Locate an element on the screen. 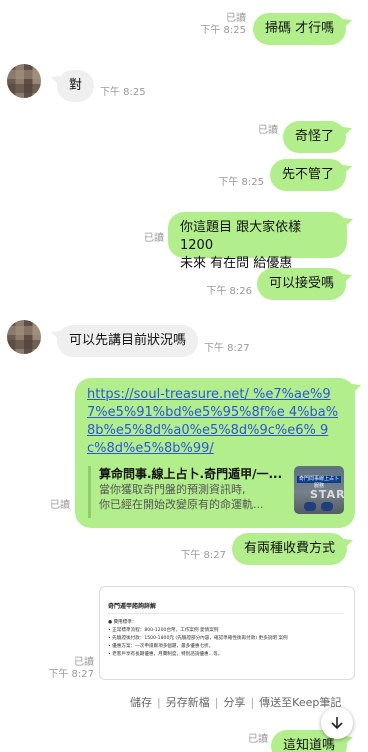  thumbnail-banner: 奇門問事線上占卜服務 is located at coordinates (319, 482).